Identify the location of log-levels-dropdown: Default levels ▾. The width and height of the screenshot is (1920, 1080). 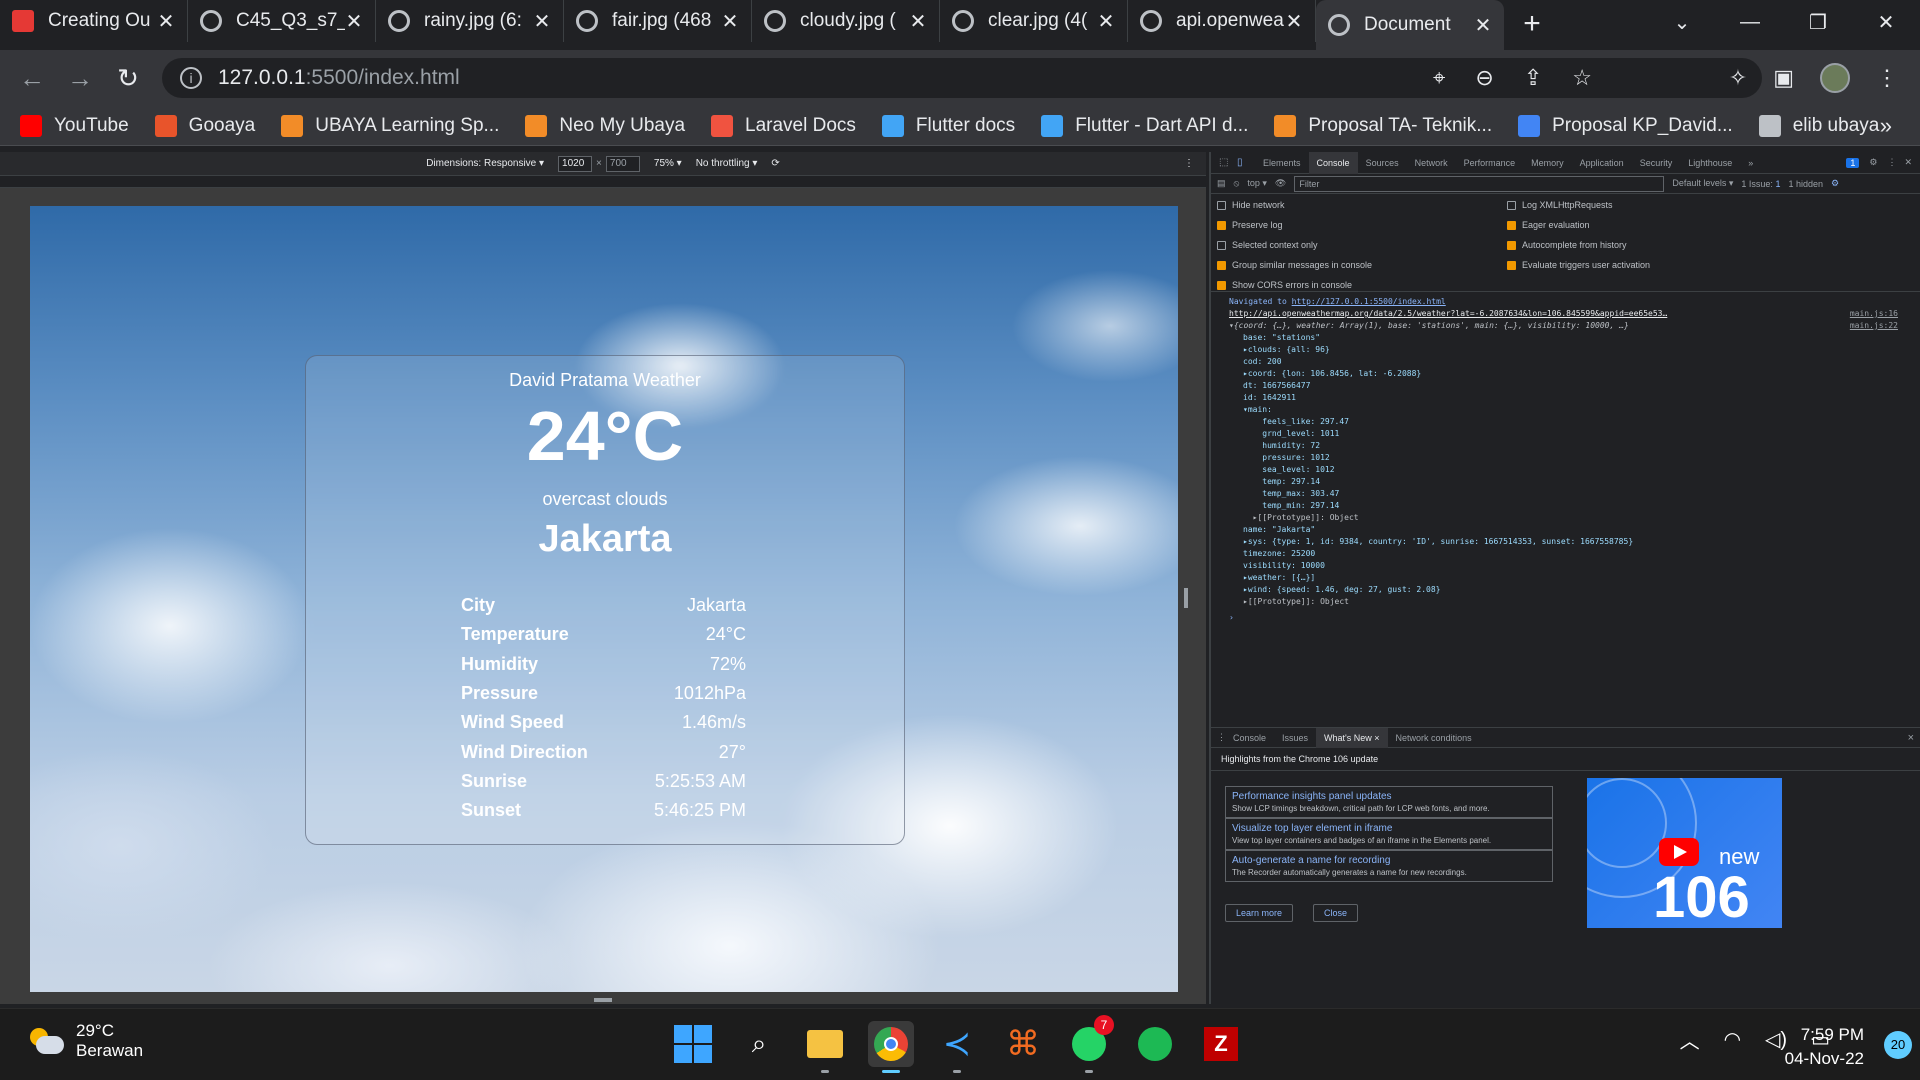
(1702, 183).